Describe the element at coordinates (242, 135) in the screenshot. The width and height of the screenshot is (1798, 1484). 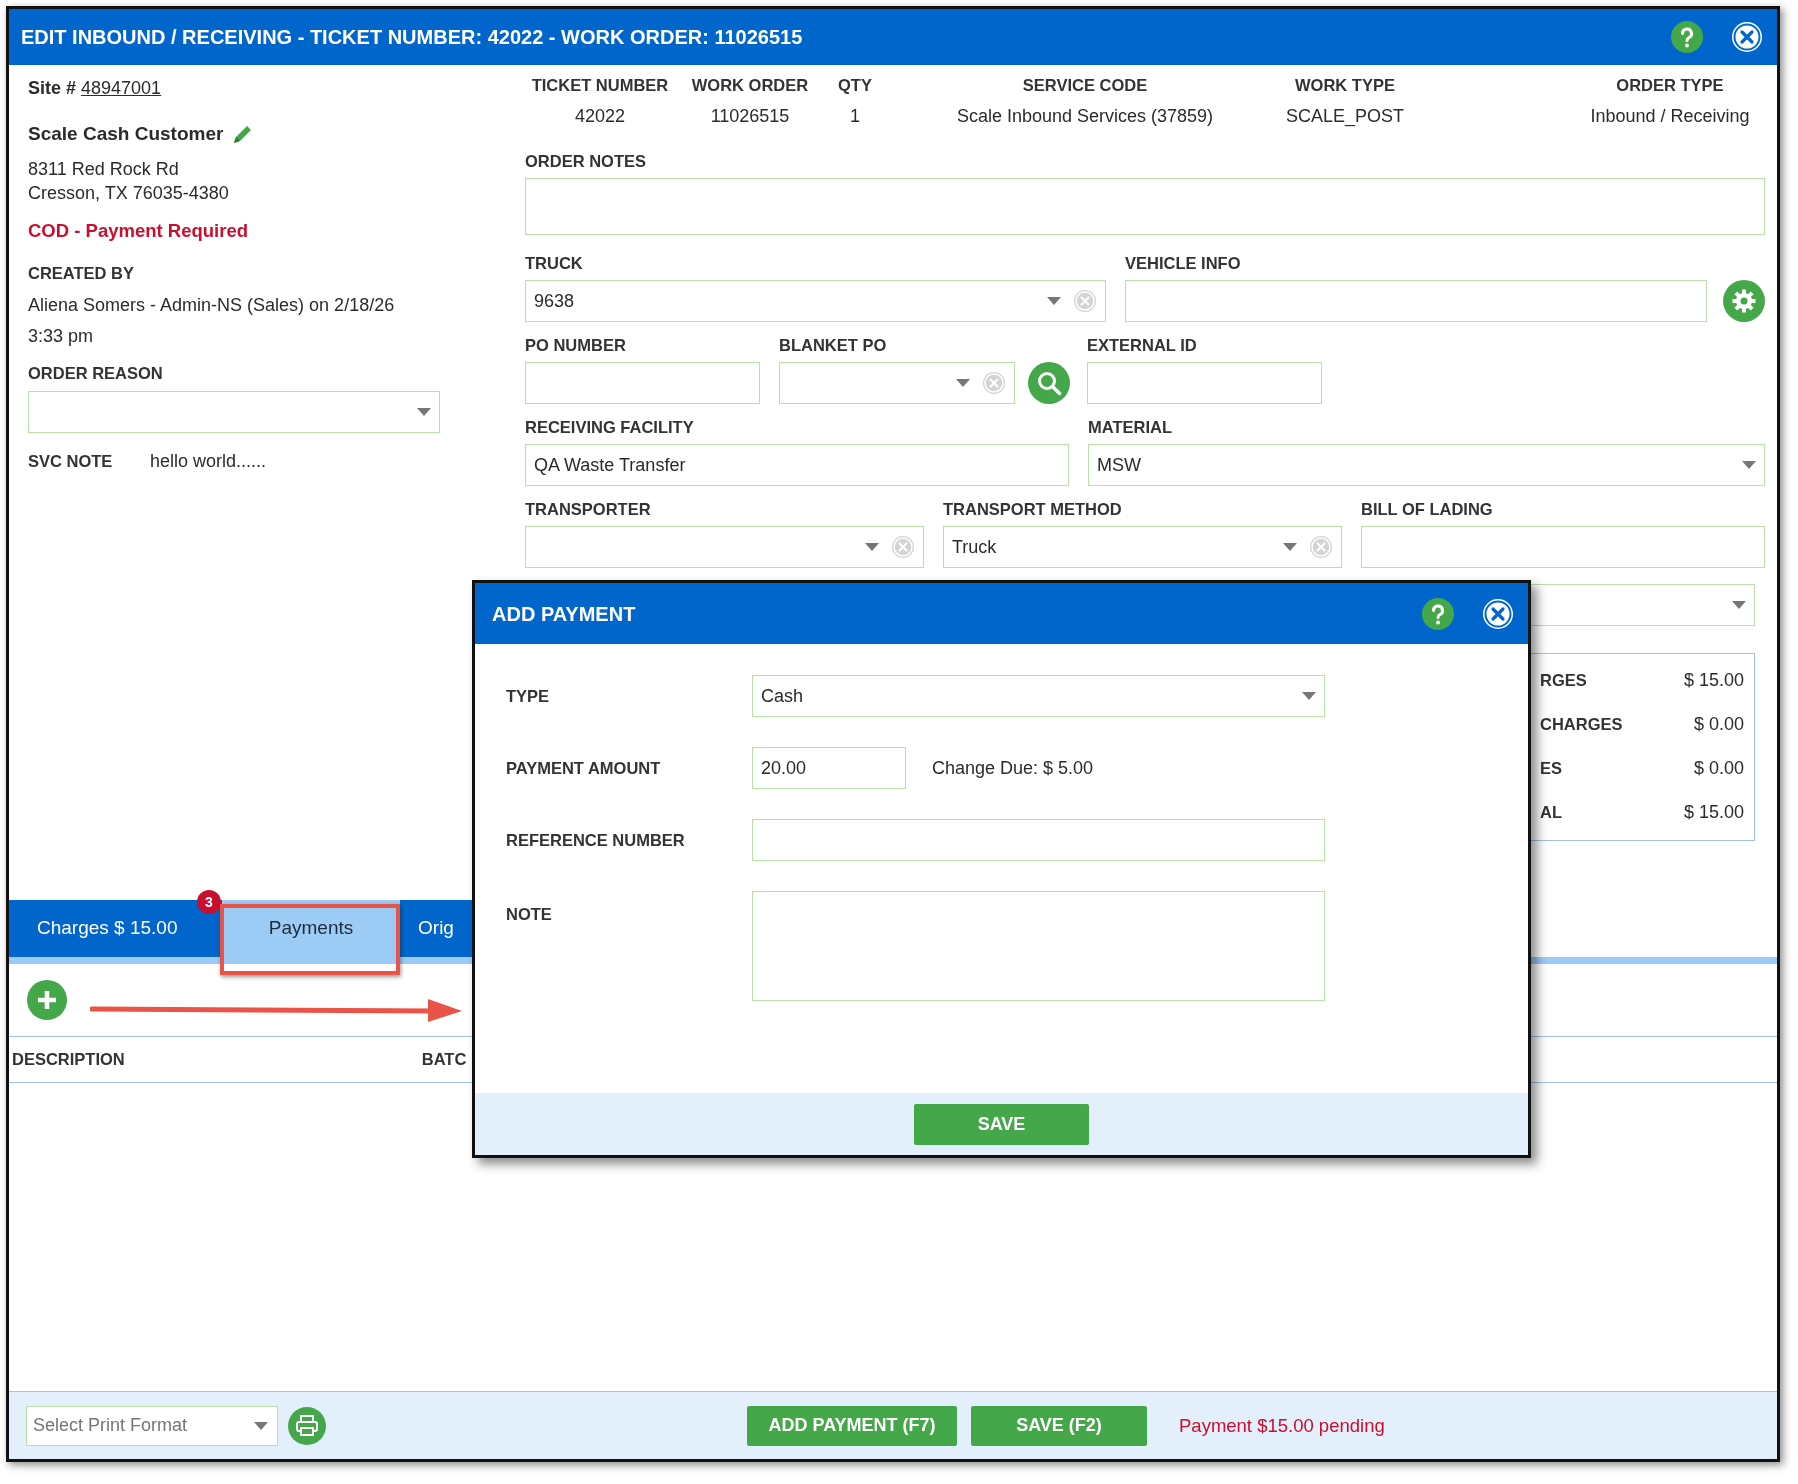
I see `pencil-icon` at that location.